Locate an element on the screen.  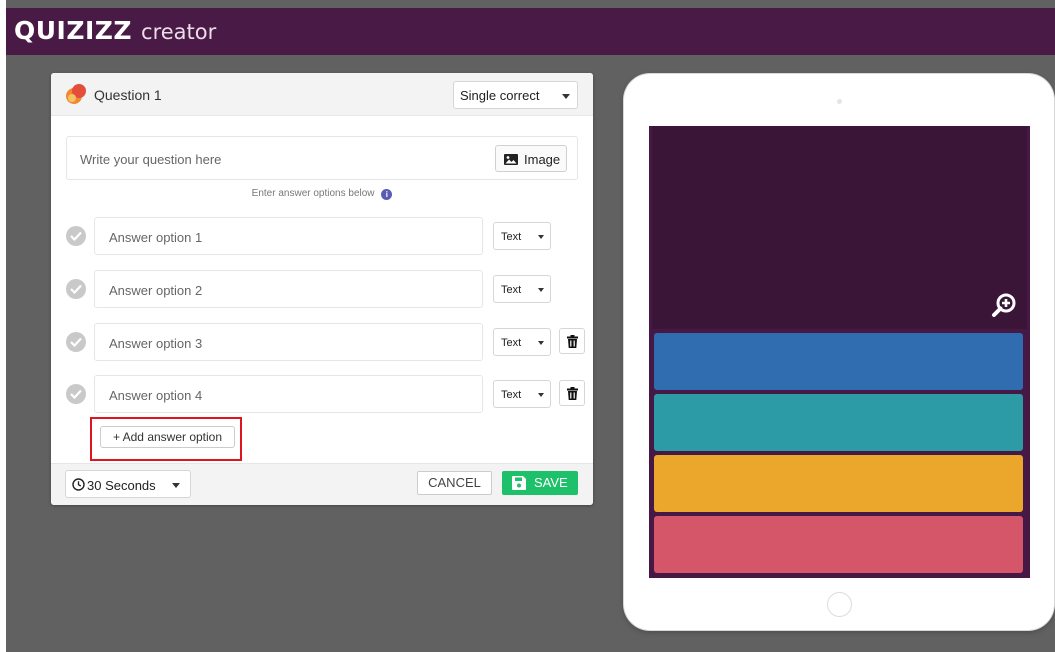
question-type-value: Single correct is located at coordinates (500, 95).